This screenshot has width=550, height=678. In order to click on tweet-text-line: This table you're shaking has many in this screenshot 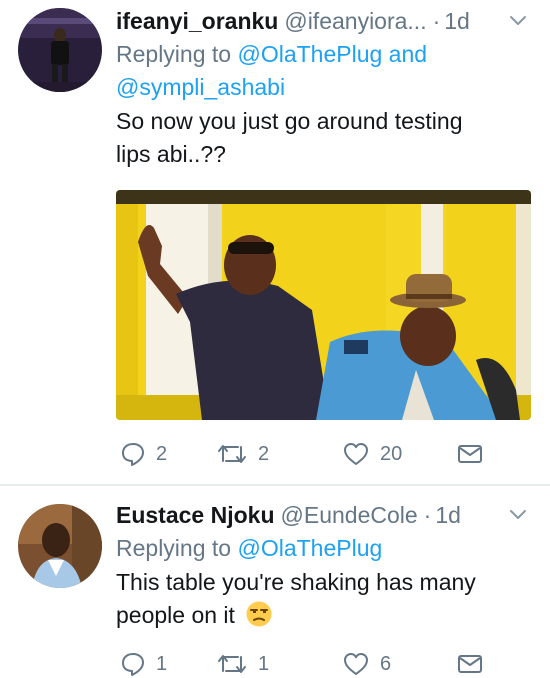, I will do `click(296, 582)`.